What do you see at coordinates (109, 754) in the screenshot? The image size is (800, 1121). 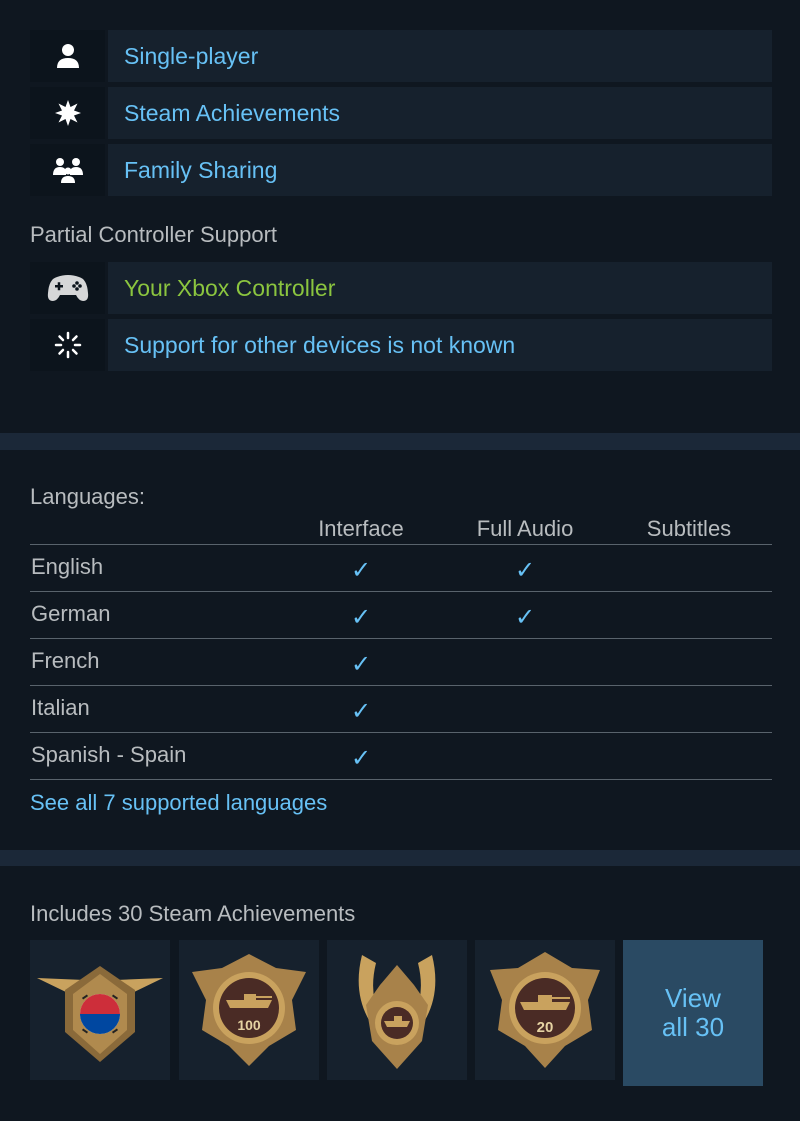 I see `language-name: Spanish - Spain` at bounding box center [109, 754].